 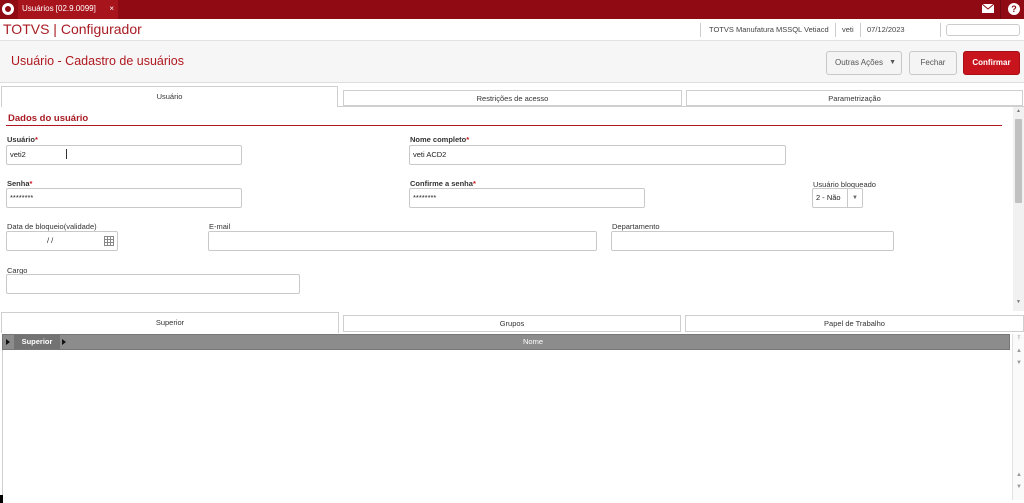 What do you see at coordinates (220, 226) in the screenshot?
I see `email-label: E-mail` at bounding box center [220, 226].